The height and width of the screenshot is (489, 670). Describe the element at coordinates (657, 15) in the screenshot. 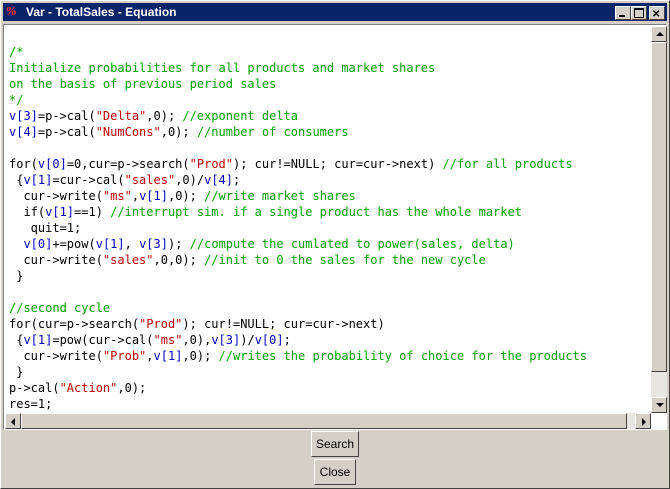

I see `close-icon` at that location.